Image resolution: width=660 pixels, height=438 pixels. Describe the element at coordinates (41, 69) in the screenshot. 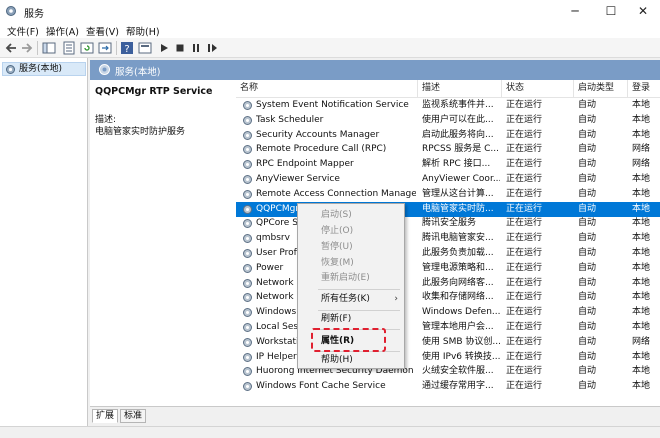

I see `tree-item-label: 服务(本地)` at that location.